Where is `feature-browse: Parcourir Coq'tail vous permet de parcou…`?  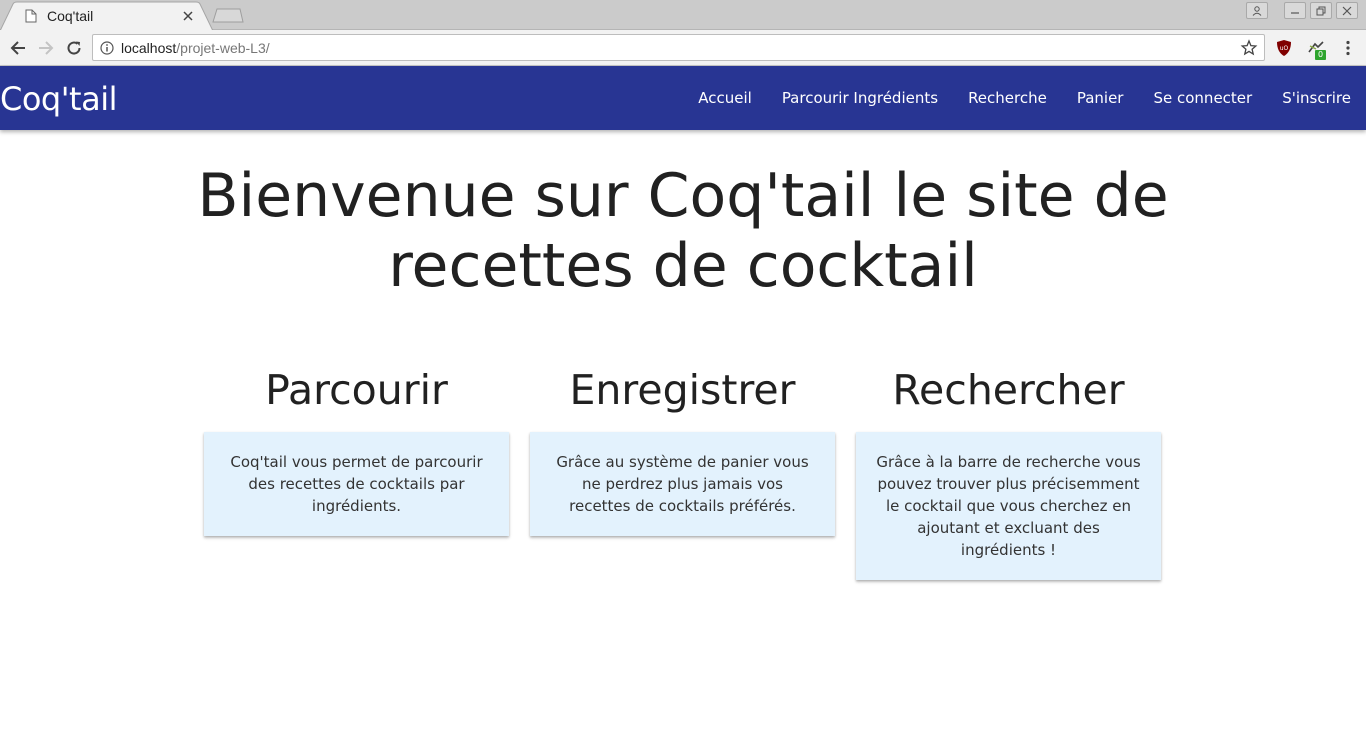 feature-browse: Parcourir Coq'tail vous permet de parcou… is located at coordinates (356, 449).